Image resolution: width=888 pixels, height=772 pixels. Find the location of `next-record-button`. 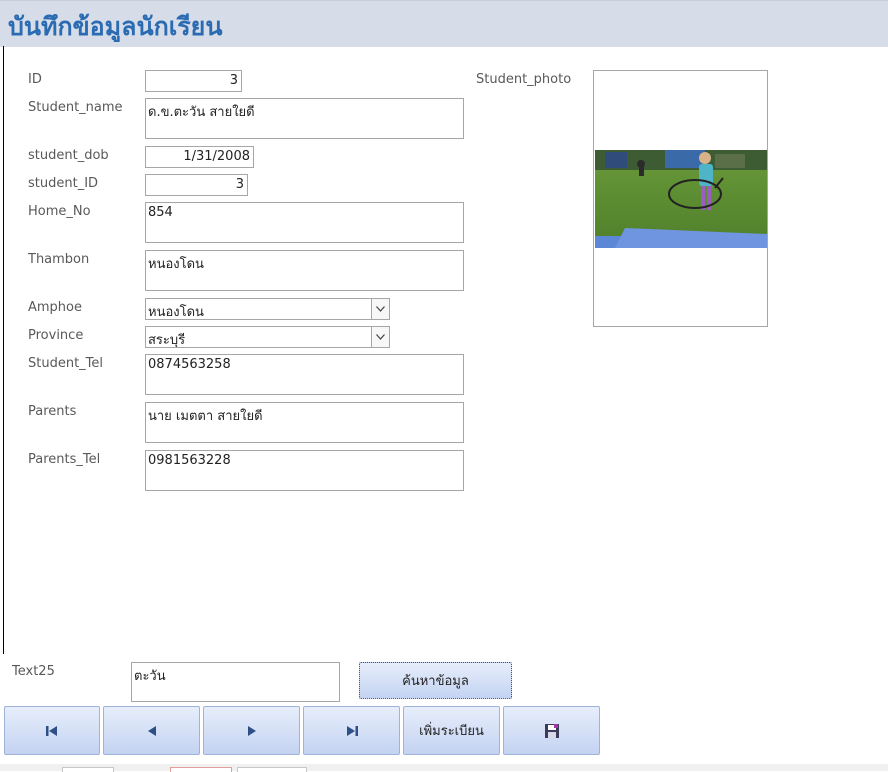

next-record-button is located at coordinates (251, 730).